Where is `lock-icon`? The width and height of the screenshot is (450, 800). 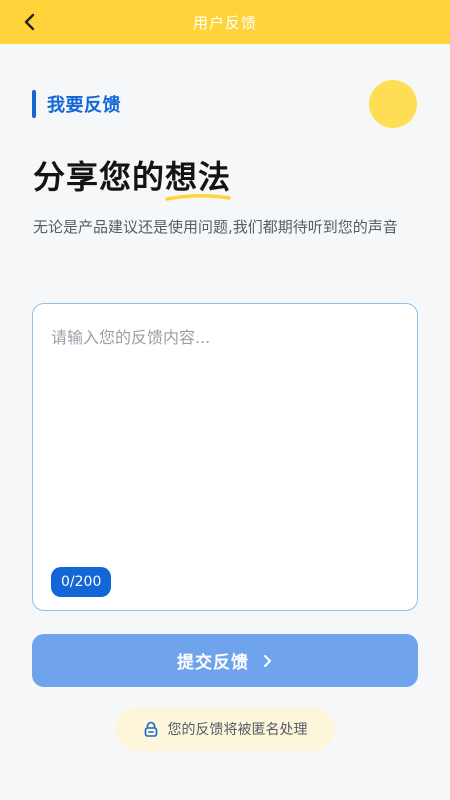 lock-icon is located at coordinates (151, 729).